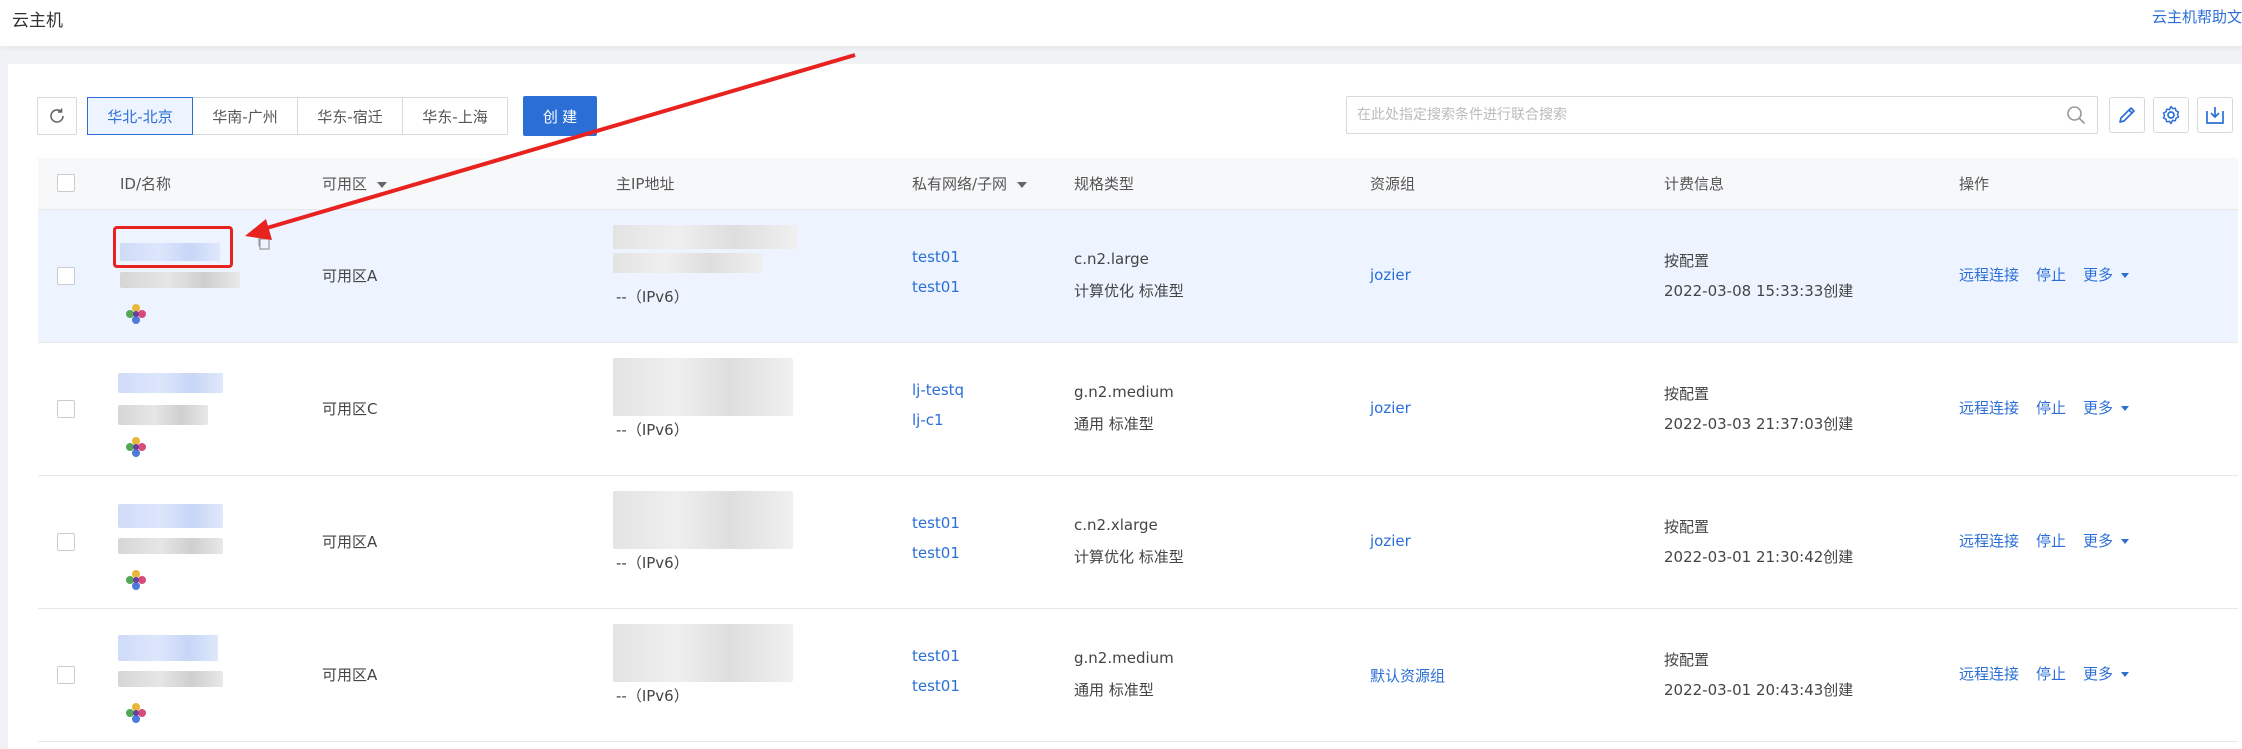 The width and height of the screenshot is (2242, 749). What do you see at coordinates (245, 116) in the screenshot?
I see `region-tab-guangzhou: 华南-广州` at bounding box center [245, 116].